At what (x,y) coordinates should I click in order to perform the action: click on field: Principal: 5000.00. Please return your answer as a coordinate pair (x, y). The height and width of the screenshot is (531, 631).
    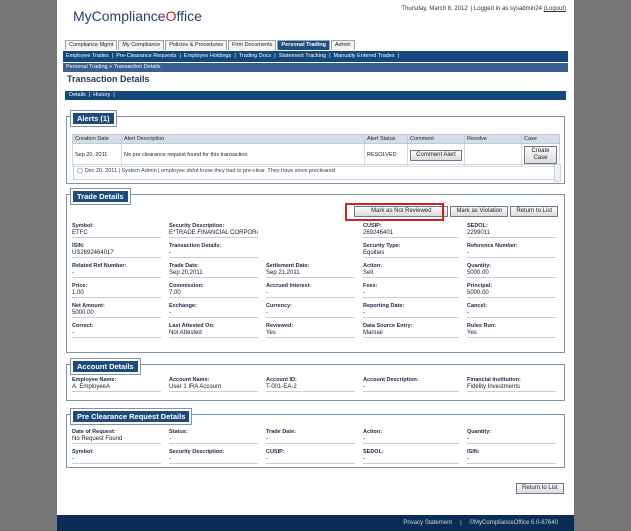
    Looking at the image, I should click on (515, 290).